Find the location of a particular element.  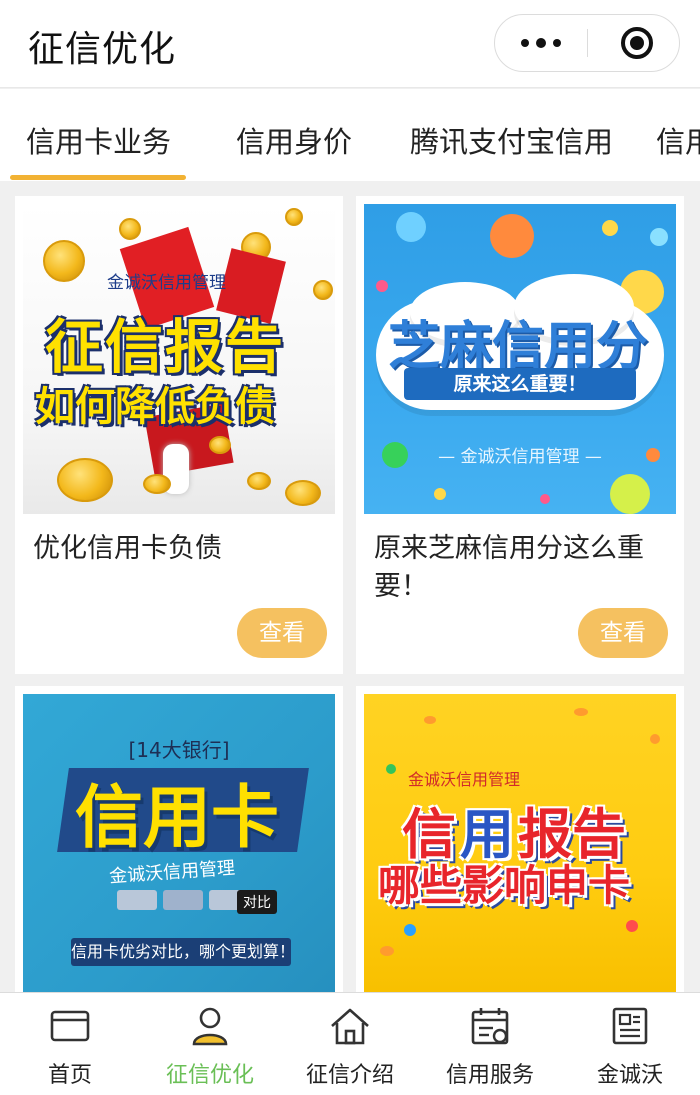

article-title: 优化信用卡负债 is located at coordinates (127, 548).